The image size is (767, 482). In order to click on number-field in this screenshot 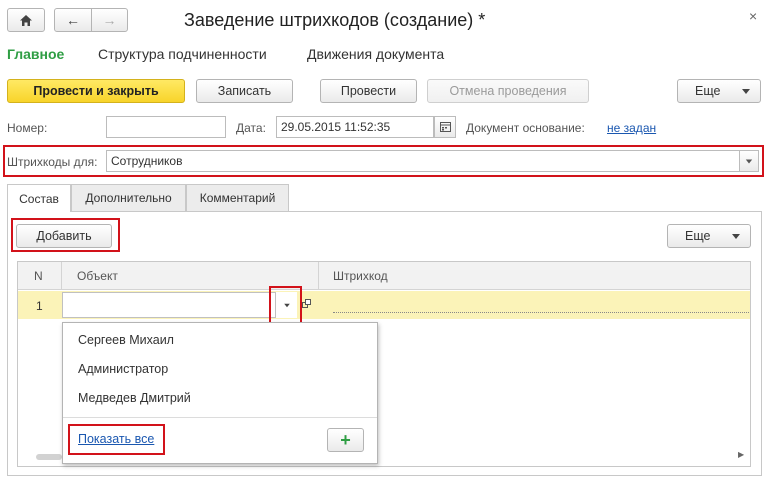, I will do `click(166, 127)`.